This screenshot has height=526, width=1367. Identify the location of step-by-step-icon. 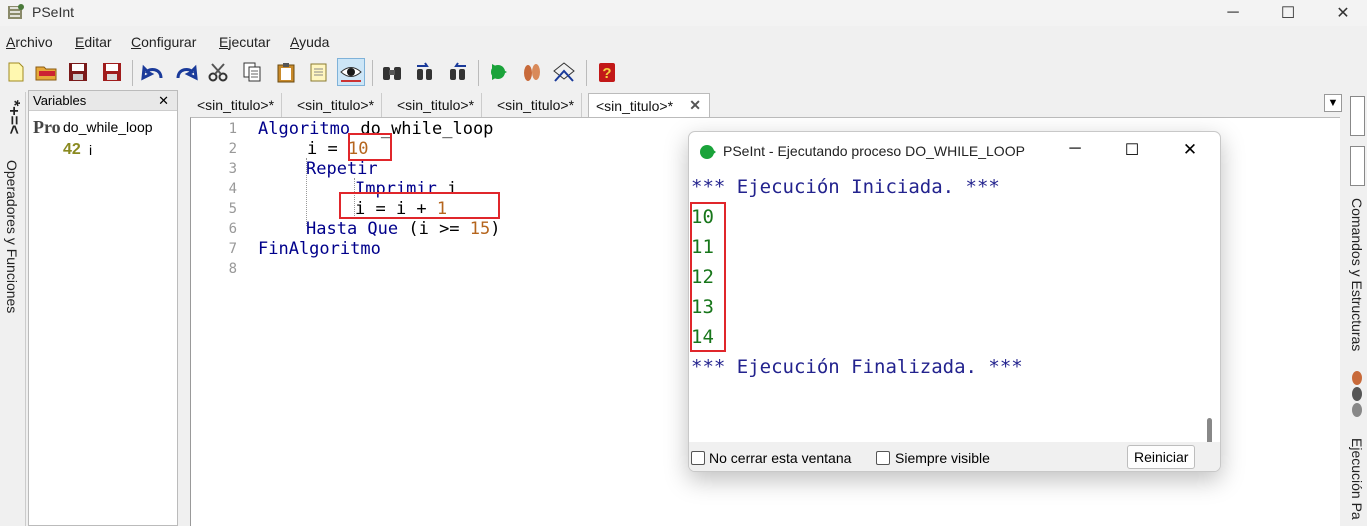
(532, 72).